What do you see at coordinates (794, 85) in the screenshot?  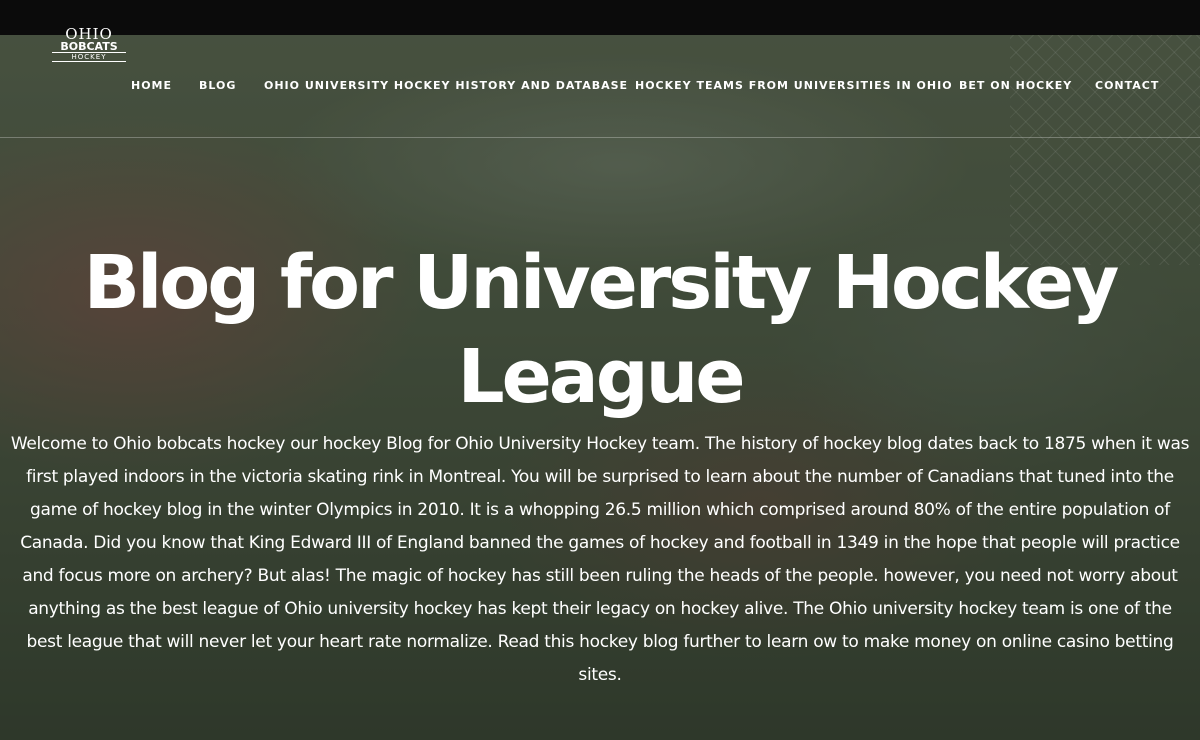 I see `nav-ohio-teams: HOCKEY TEAMS FROM UNIVERSITIES IN OHIO` at bounding box center [794, 85].